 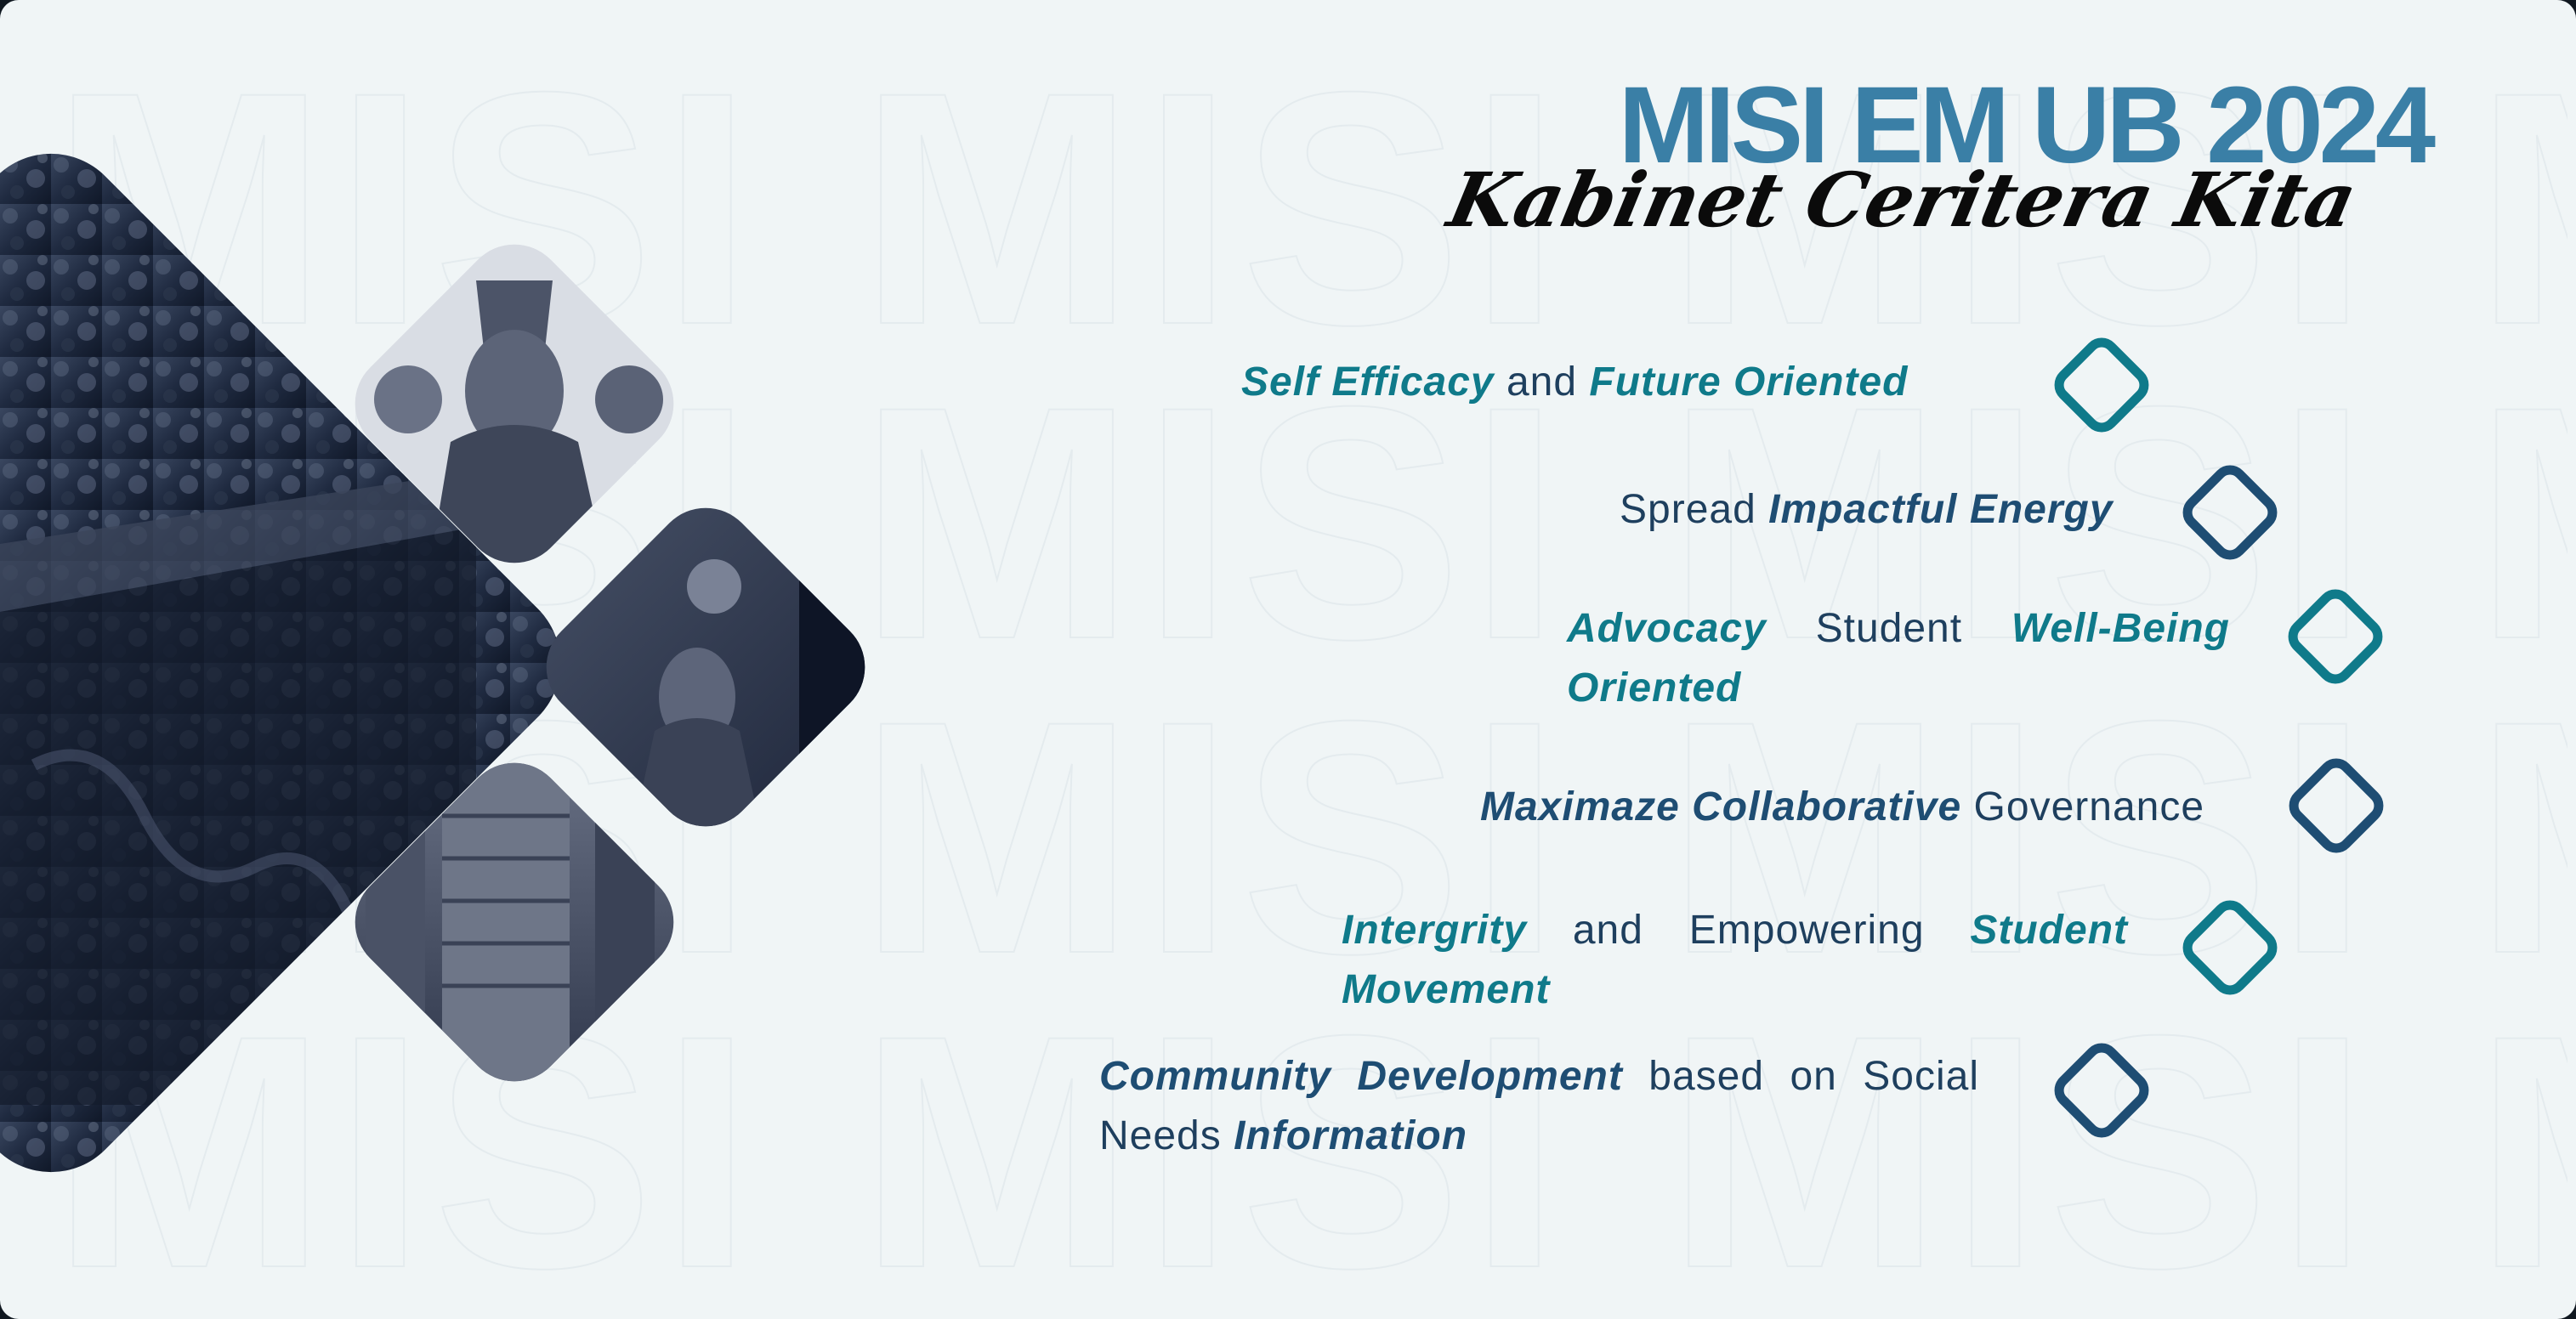 I want to click on title-block: MISI EM UB 2024 Kabinet Ceritera Kita, so click(x=1870, y=157).